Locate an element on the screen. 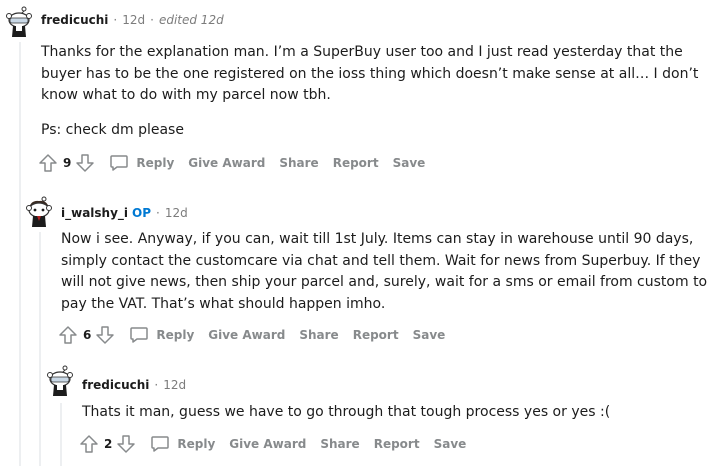  vote-score: 9 is located at coordinates (67, 163).